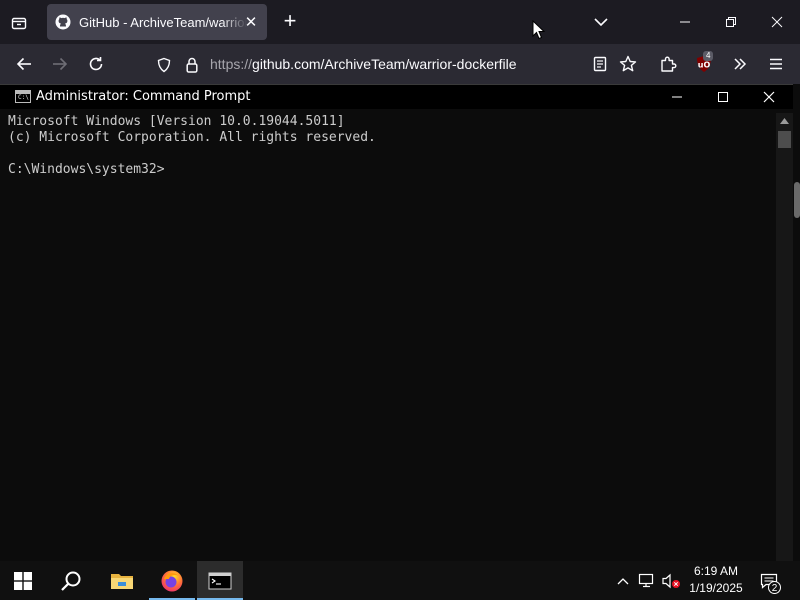  Describe the element at coordinates (163, 22) in the screenshot. I see `tab-title: GitHub - ArchiveTeam/warrior-dockerfile` at that location.